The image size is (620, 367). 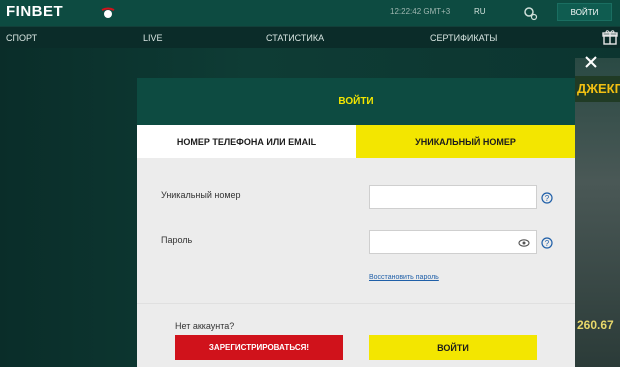 What do you see at coordinates (21, 38) in the screenshot?
I see `nav-item-sport: СПОРТ` at bounding box center [21, 38].